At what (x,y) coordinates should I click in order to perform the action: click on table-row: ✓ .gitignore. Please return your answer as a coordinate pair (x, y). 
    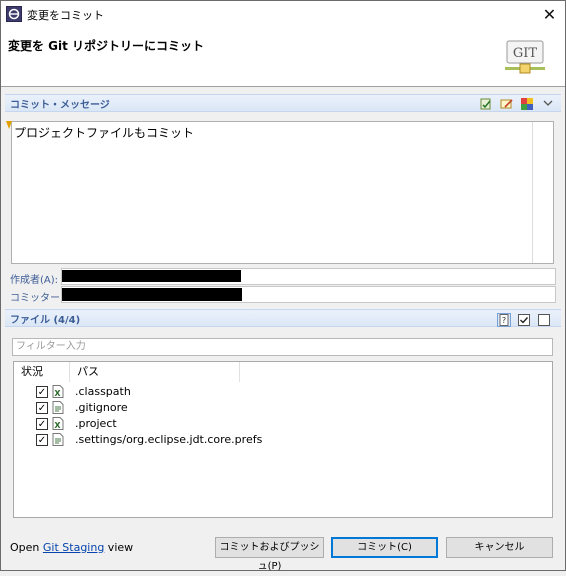
    Looking at the image, I should click on (283, 408).